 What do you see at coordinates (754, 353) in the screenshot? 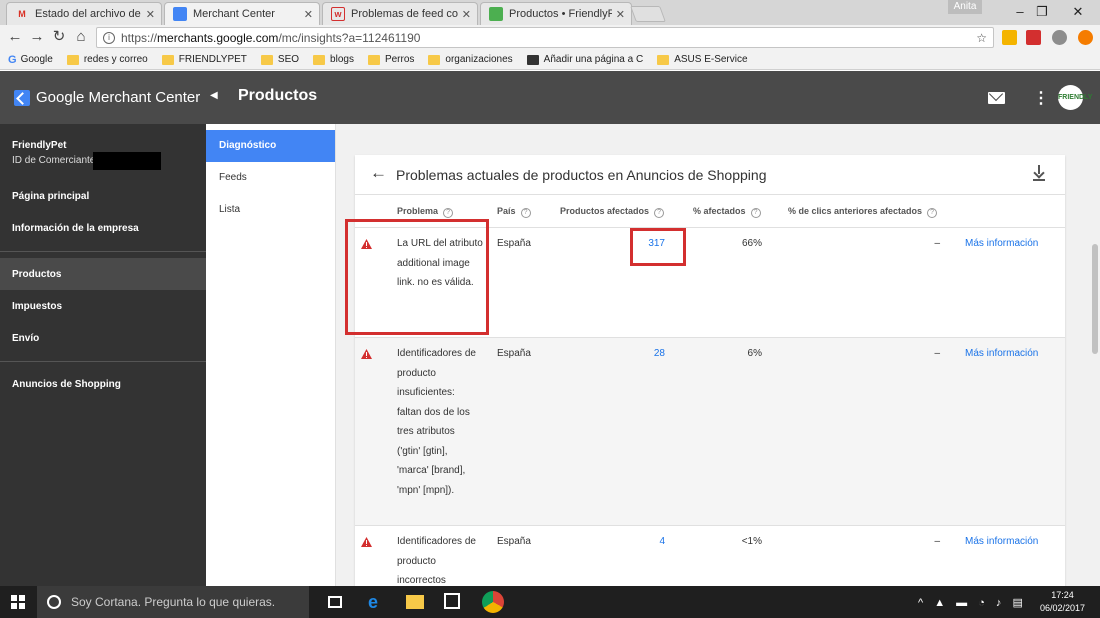
I see `pct-affected-text: 6%` at bounding box center [754, 353].